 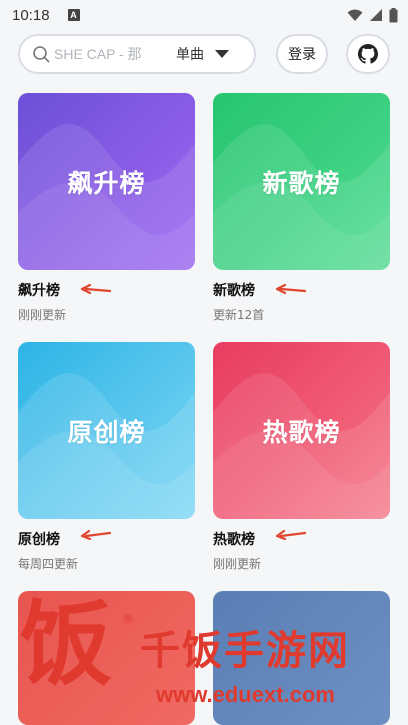 What do you see at coordinates (234, 291) in the screenshot?
I see `chart-name: 新歌榜` at bounding box center [234, 291].